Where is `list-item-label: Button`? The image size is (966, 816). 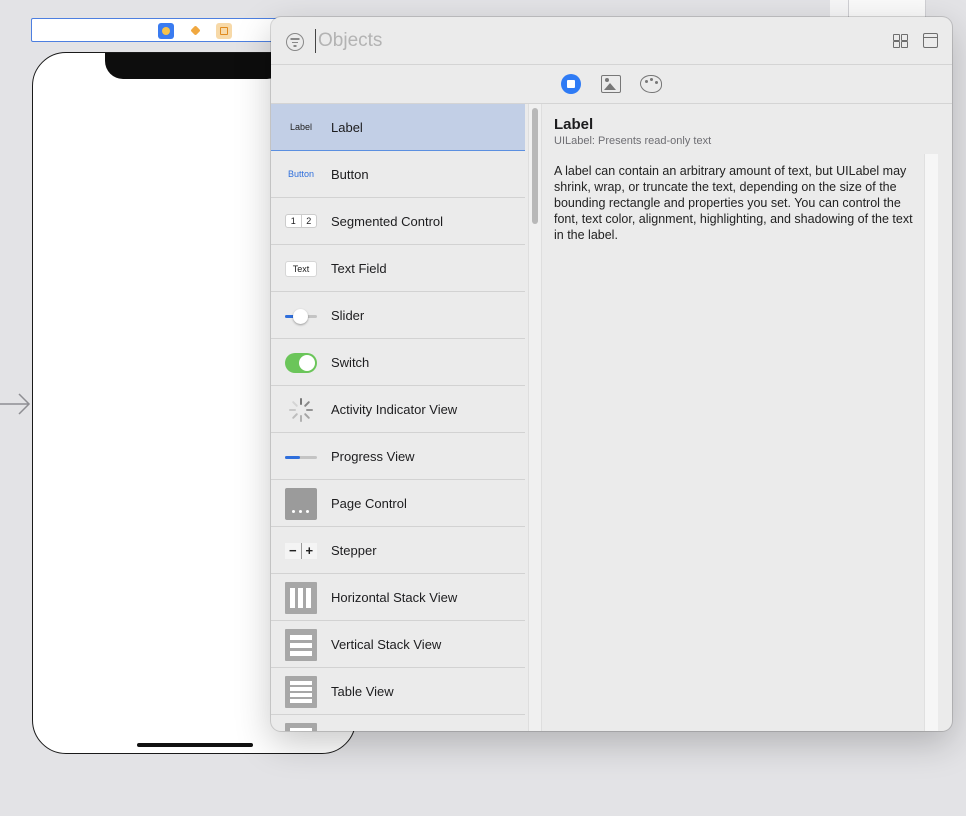
list-item-label: Button is located at coordinates (350, 174).